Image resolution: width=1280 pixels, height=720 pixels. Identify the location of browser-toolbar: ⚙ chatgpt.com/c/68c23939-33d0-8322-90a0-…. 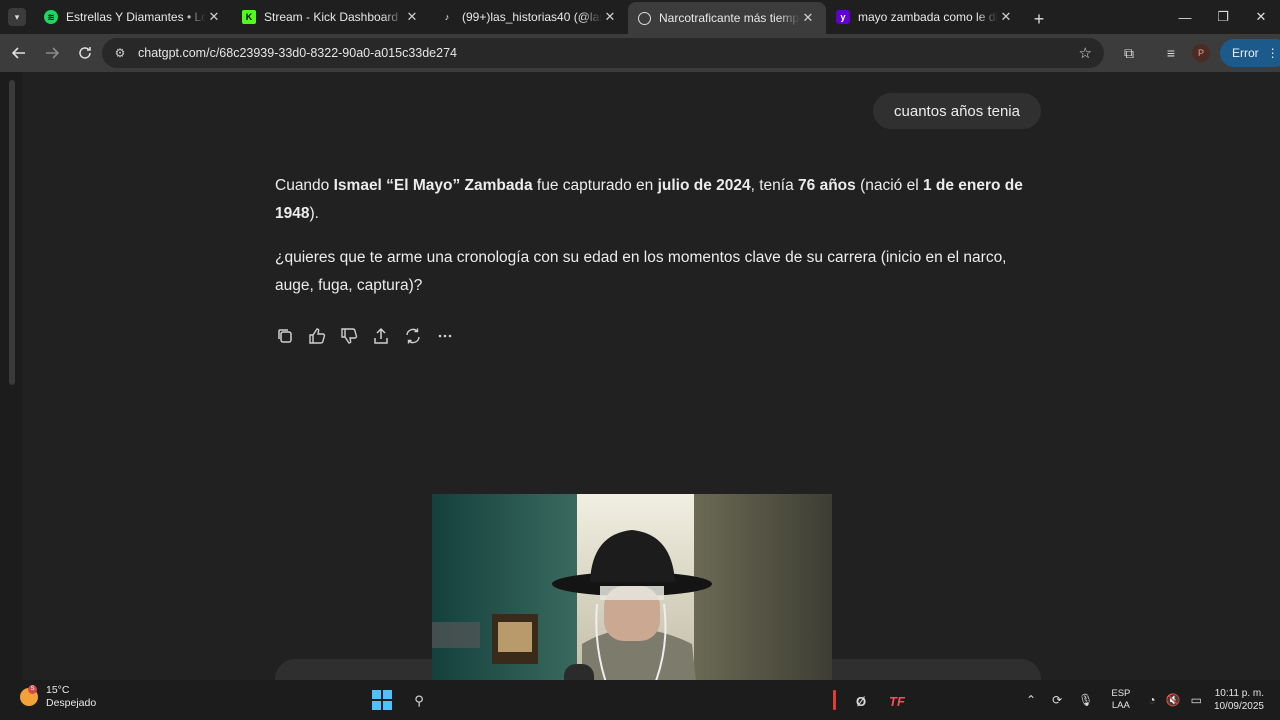
(640, 53).